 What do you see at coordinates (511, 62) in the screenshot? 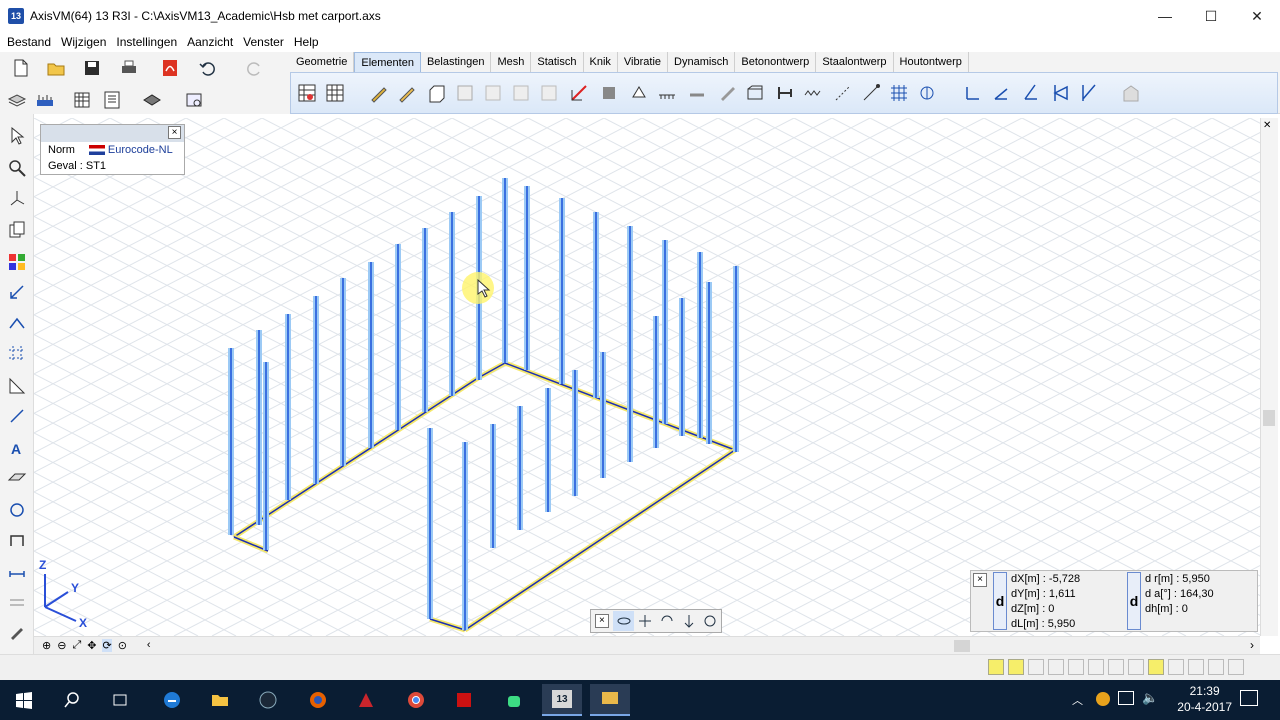
I see `tab-mesh: Mesh` at bounding box center [511, 62].